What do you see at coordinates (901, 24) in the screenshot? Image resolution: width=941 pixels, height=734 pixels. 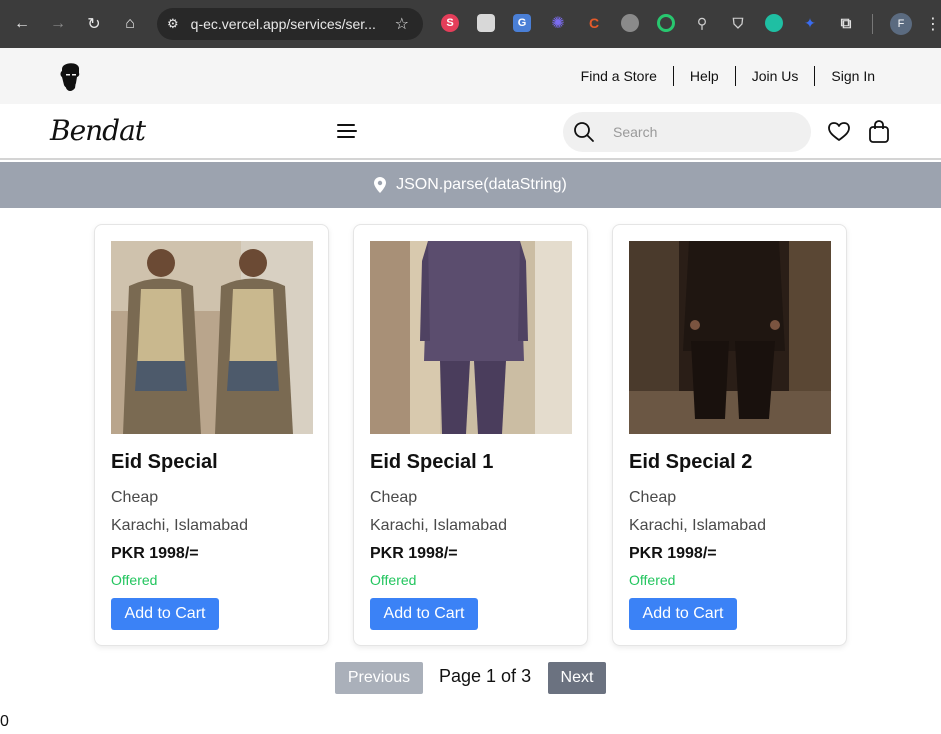 I see `profile-avatar: F` at bounding box center [901, 24].